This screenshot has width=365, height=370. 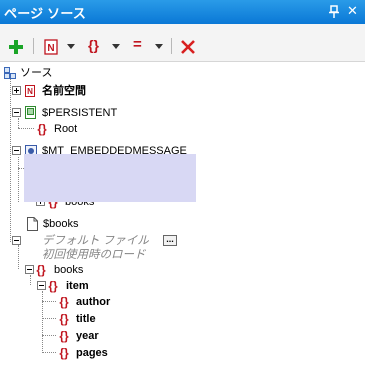 What do you see at coordinates (86, 319) in the screenshot?
I see `title-label: title` at bounding box center [86, 319].